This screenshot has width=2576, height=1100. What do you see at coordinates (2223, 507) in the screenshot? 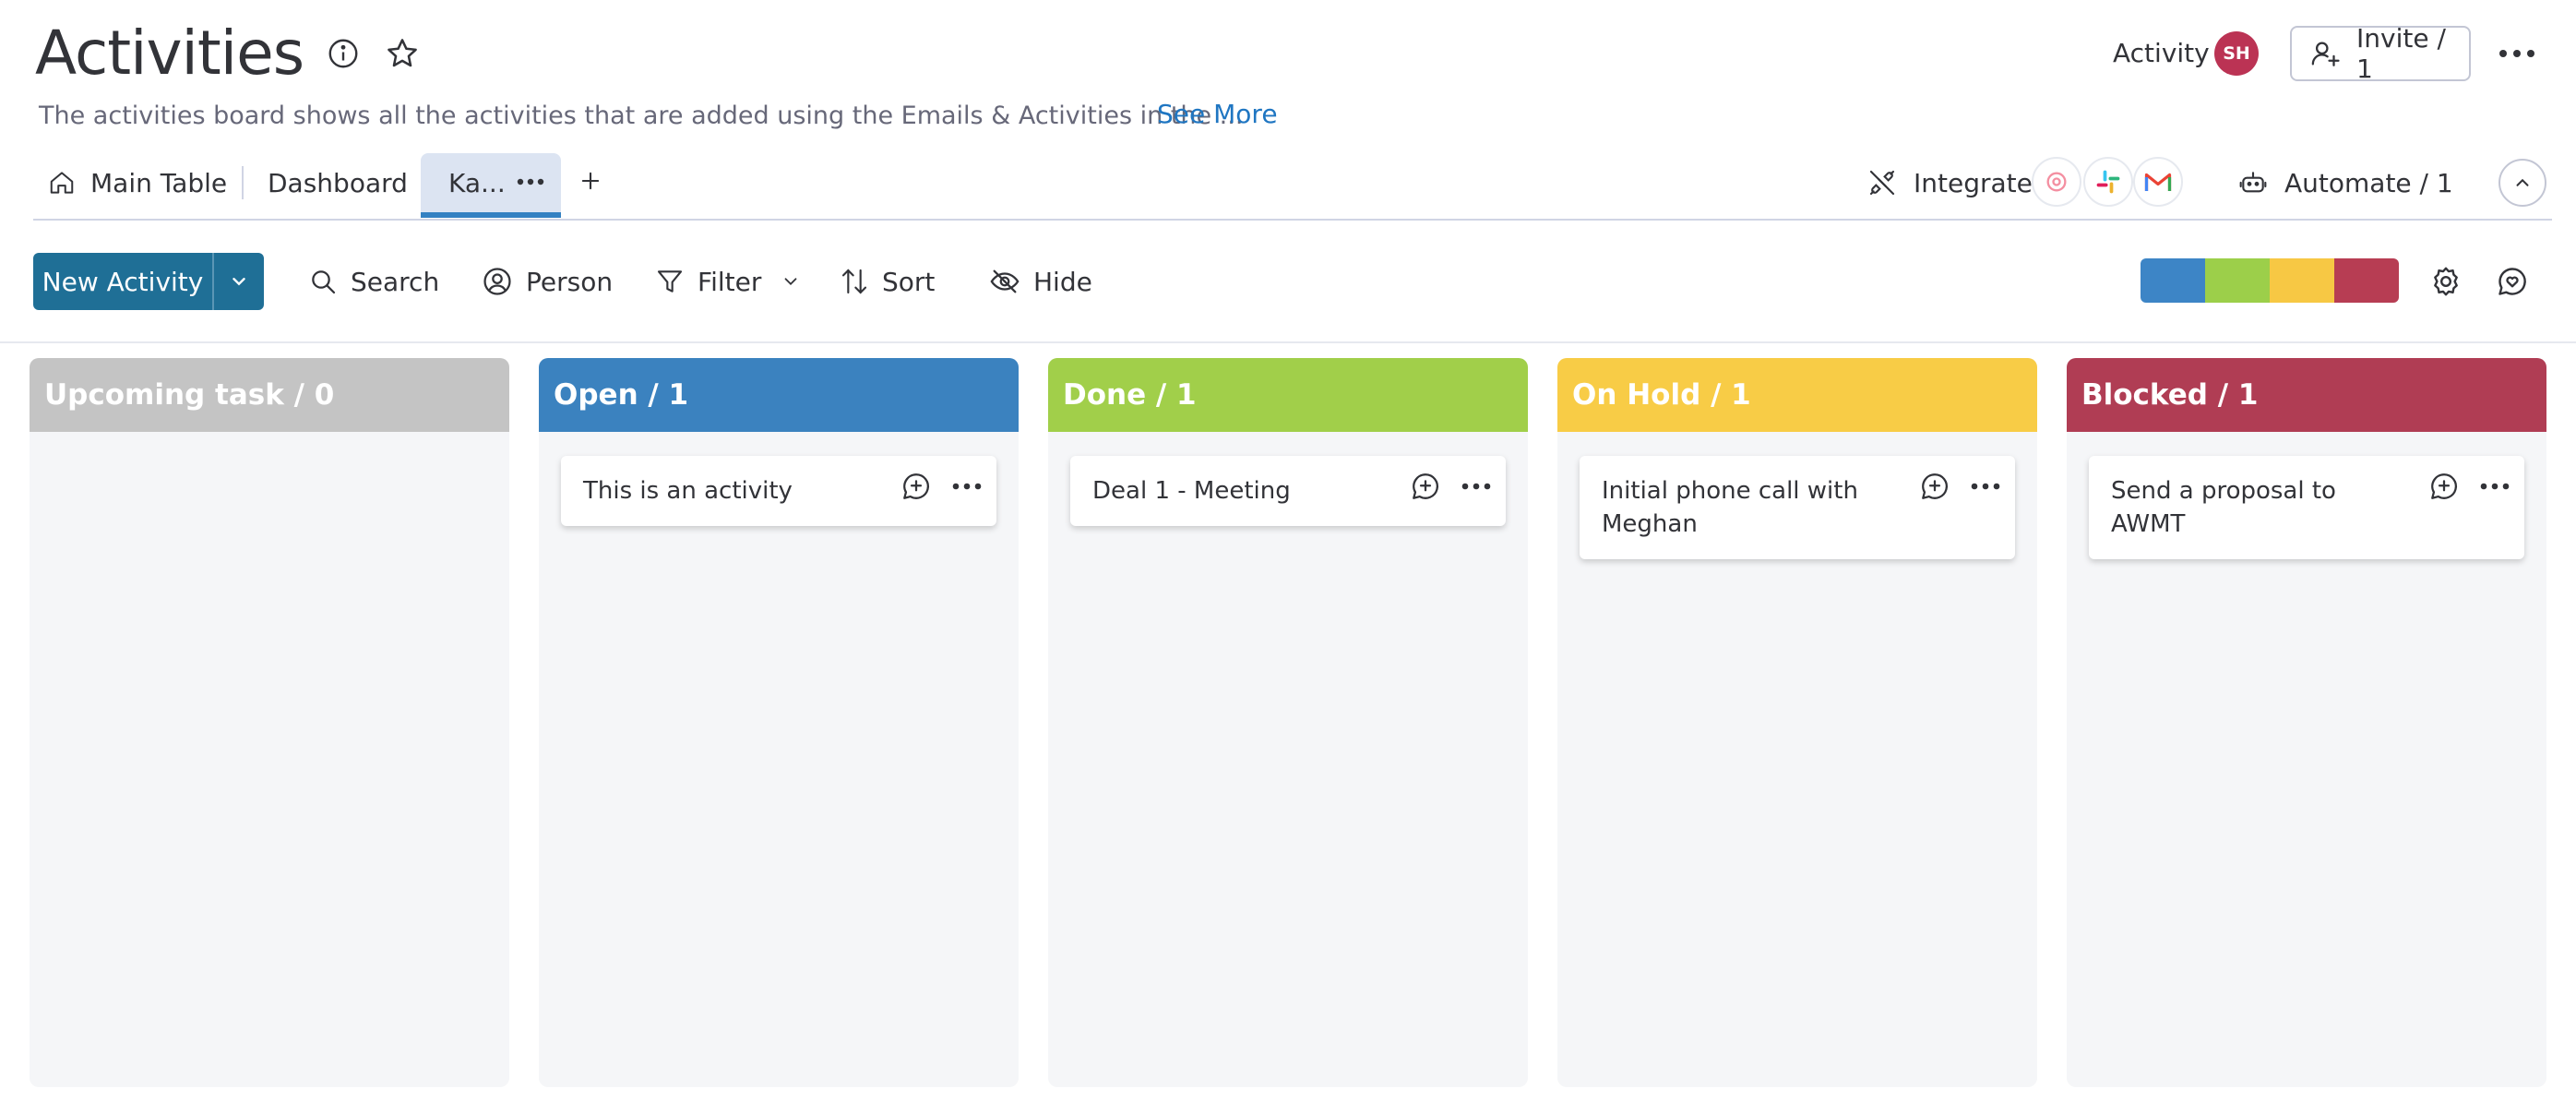
I see `card-title: Send a proposal to AWMT` at bounding box center [2223, 507].